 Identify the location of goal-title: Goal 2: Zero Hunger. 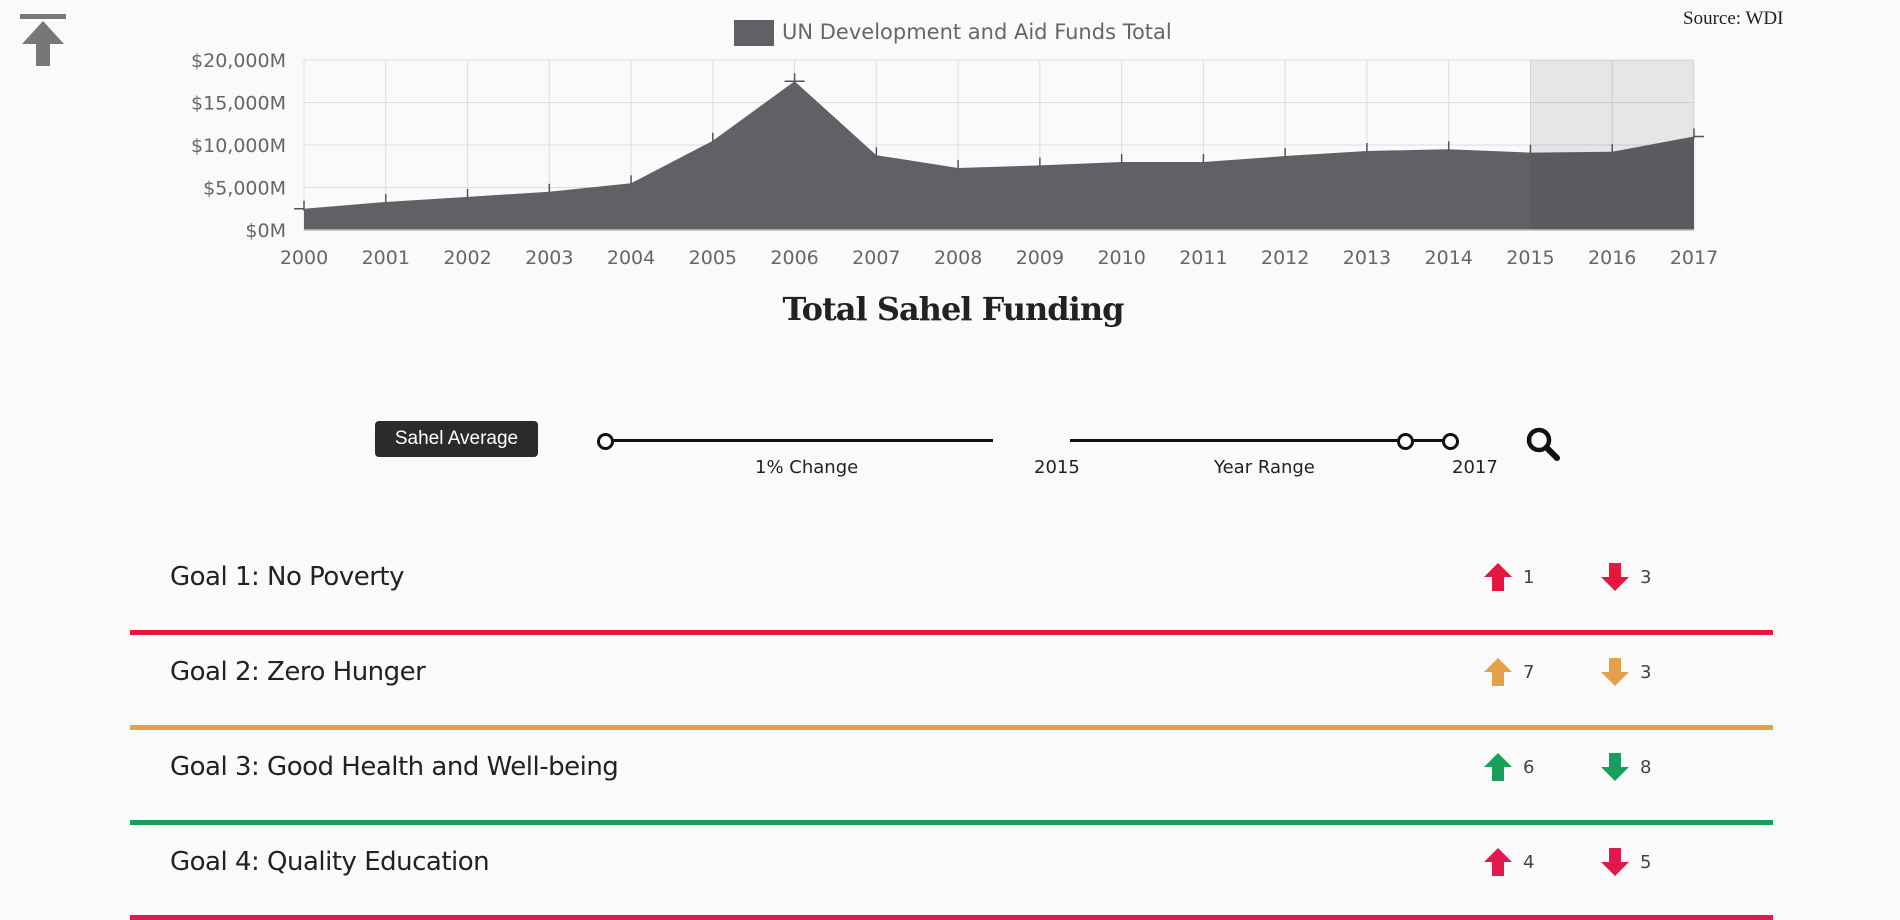
(298, 672).